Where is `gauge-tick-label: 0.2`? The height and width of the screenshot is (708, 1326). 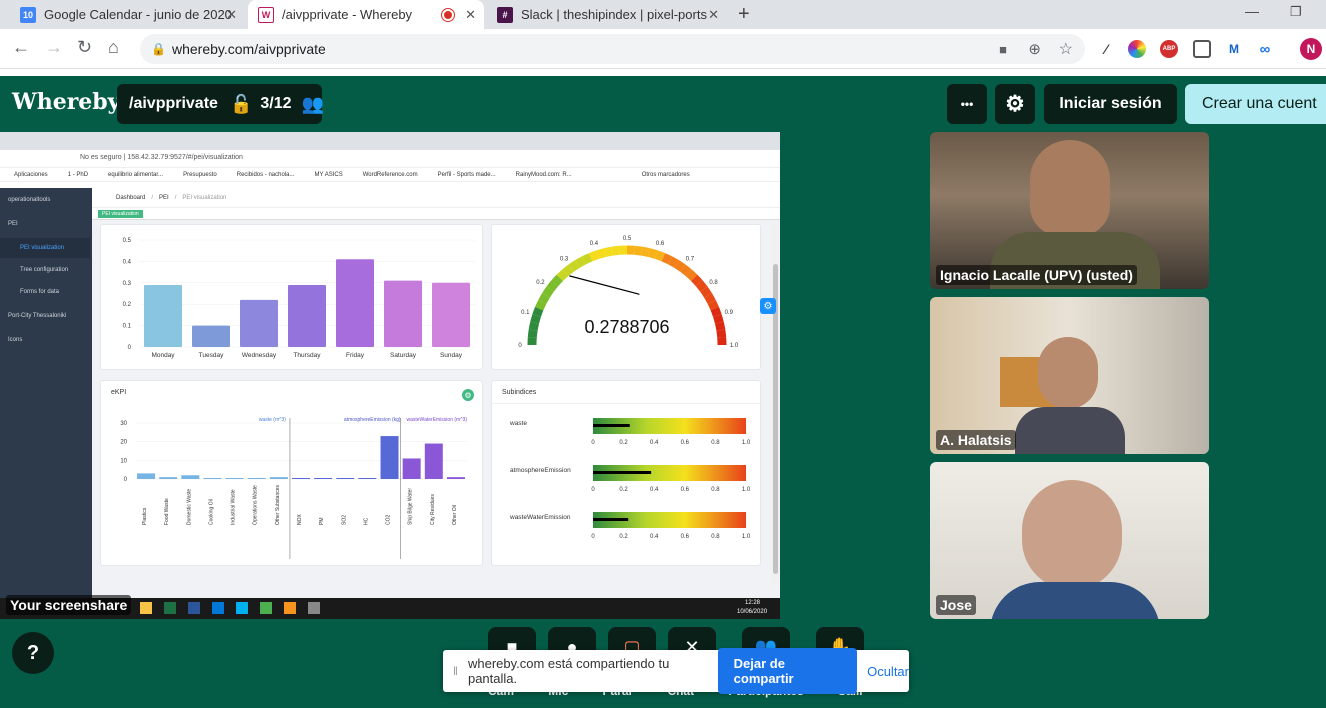
gauge-tick-label: 0.2 is located at coordinates (540, 283).